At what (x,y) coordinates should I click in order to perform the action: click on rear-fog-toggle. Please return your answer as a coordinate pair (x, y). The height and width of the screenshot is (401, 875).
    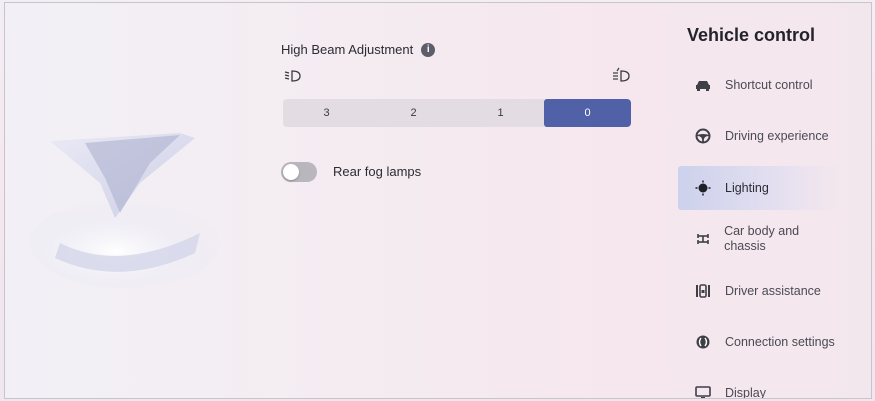
    Looking at the image, I should click on (299, 172).